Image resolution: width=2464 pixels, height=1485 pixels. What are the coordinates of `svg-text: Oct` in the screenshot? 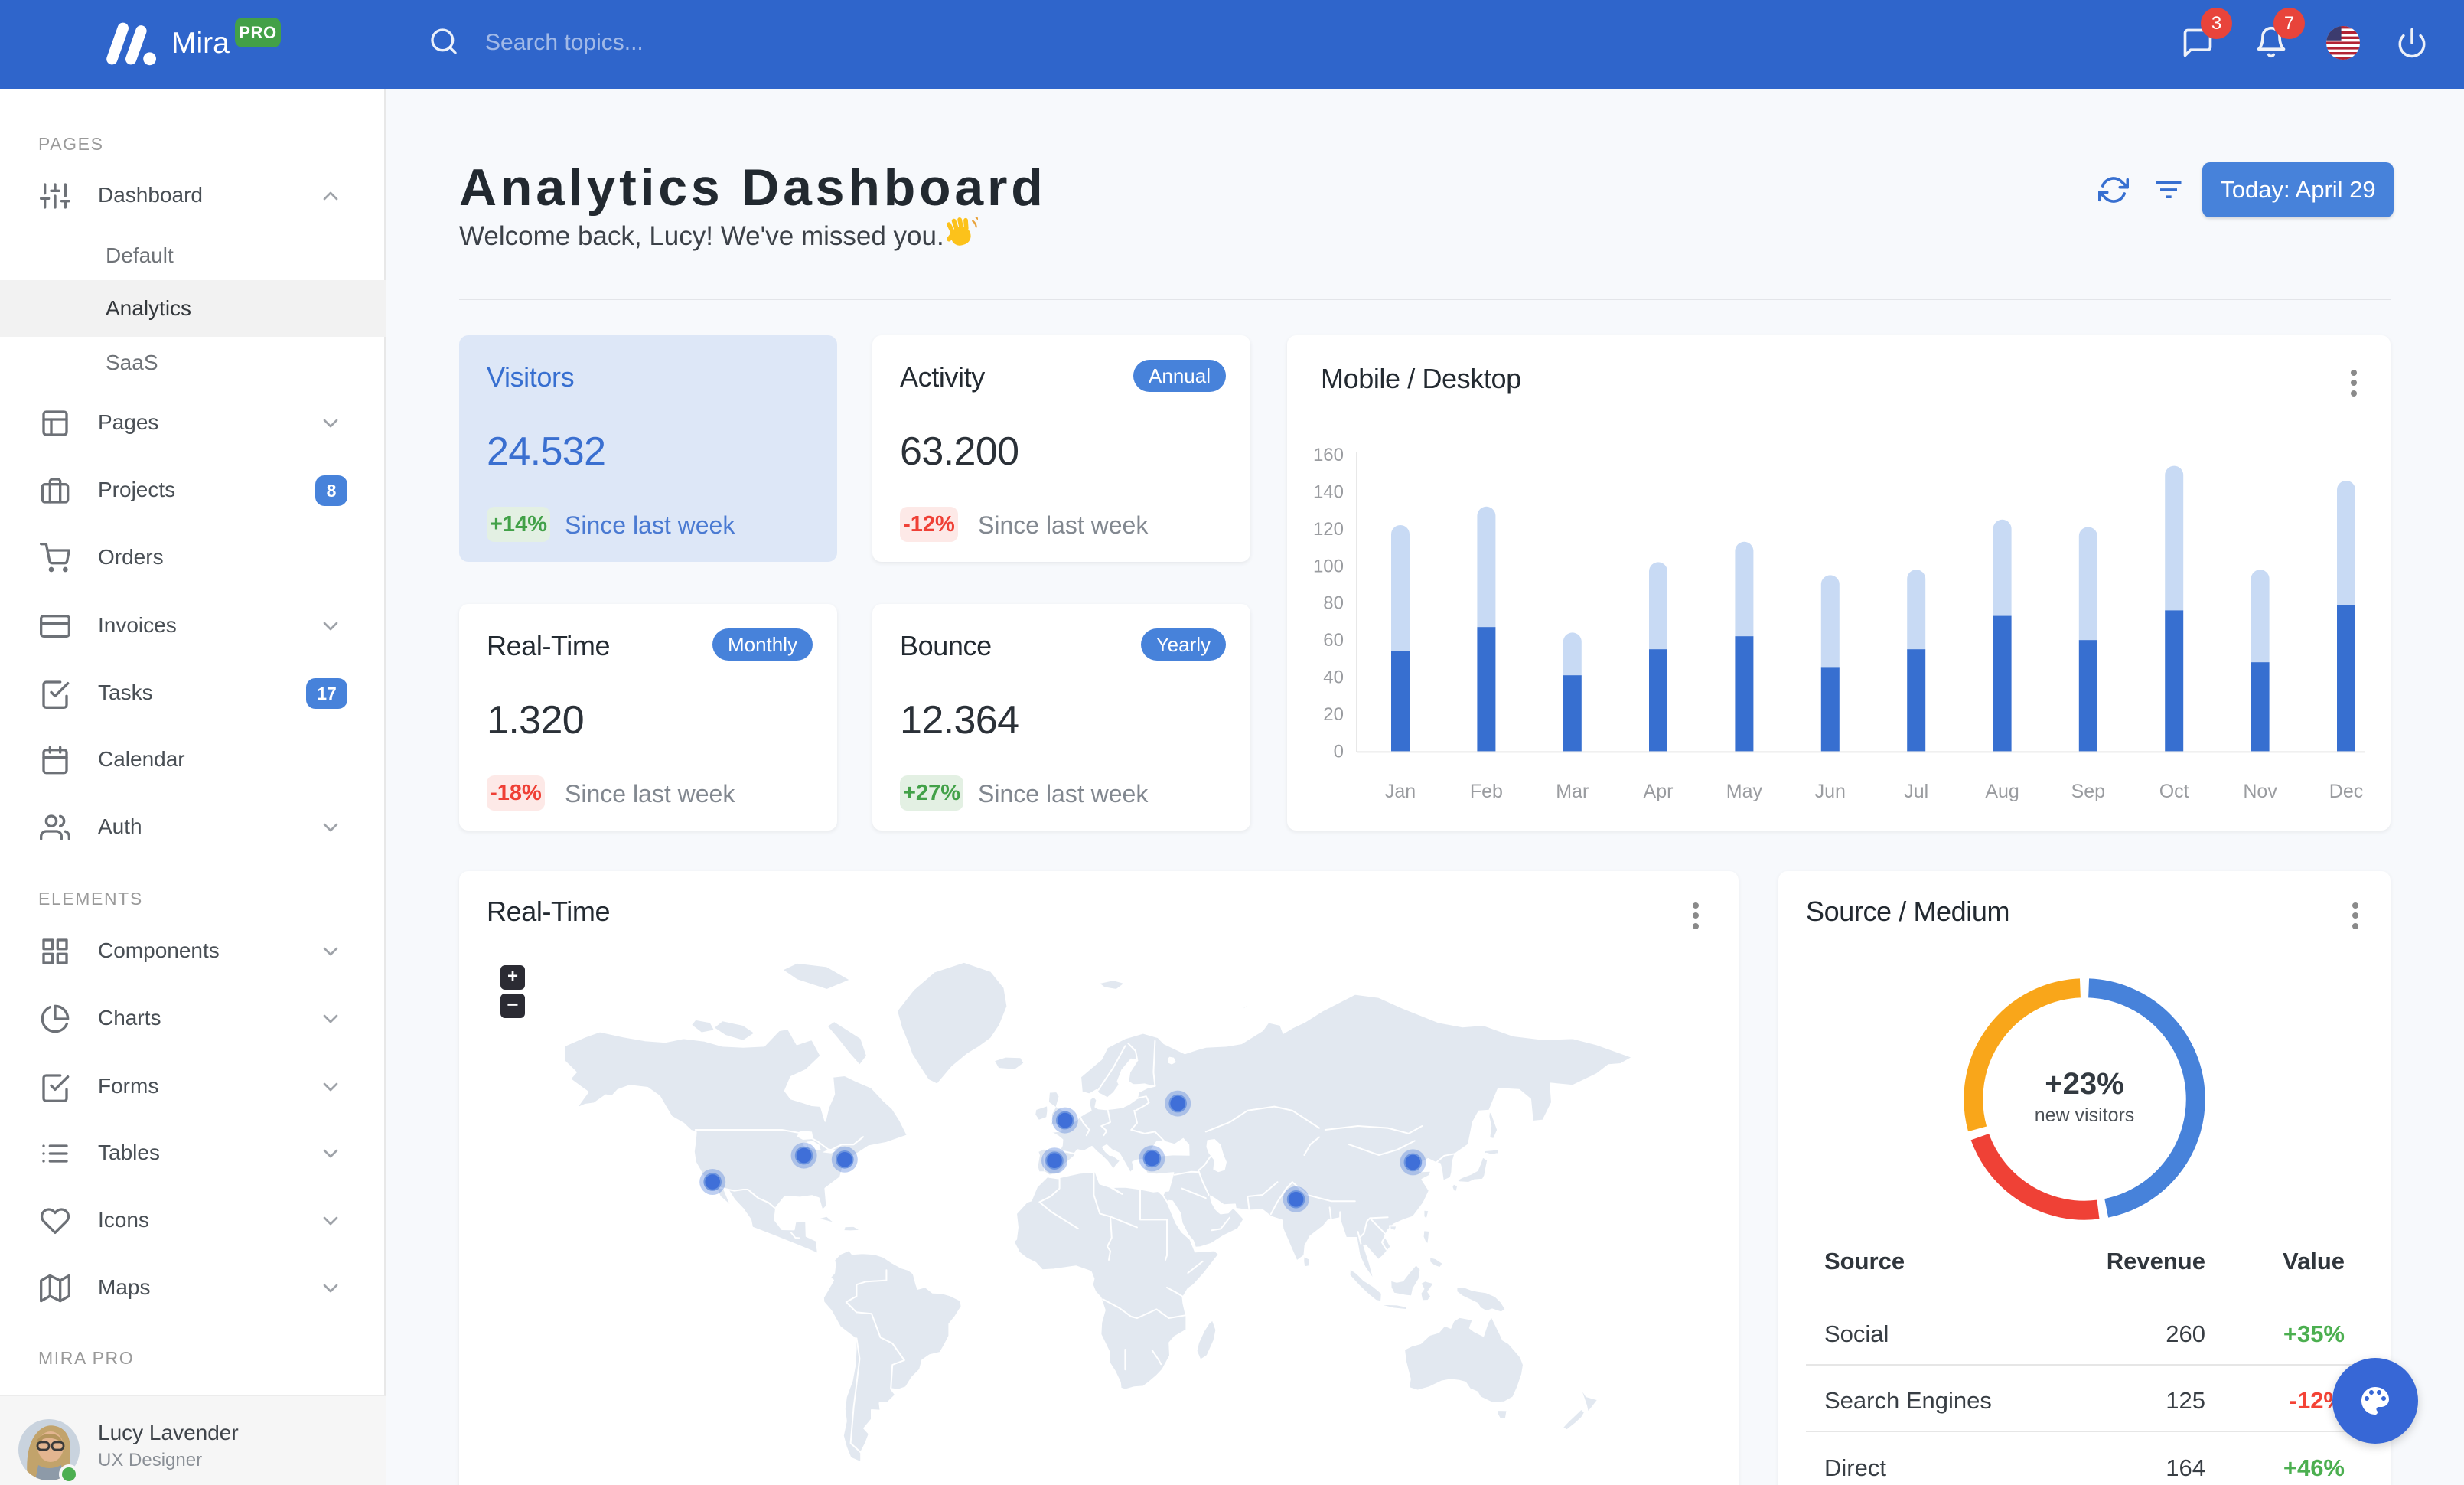 It's located at (2174, 791).